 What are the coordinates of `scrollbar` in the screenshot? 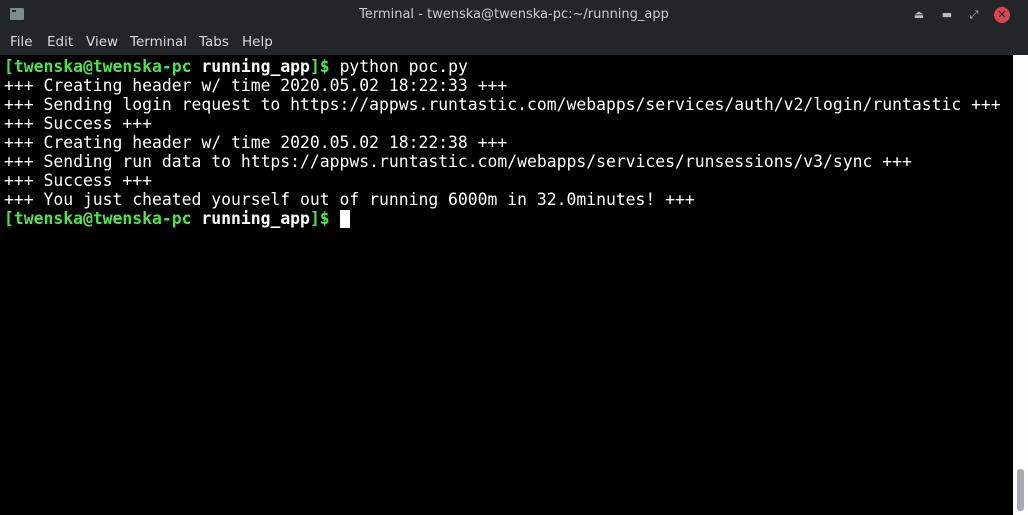 It's located at (1020, 285).